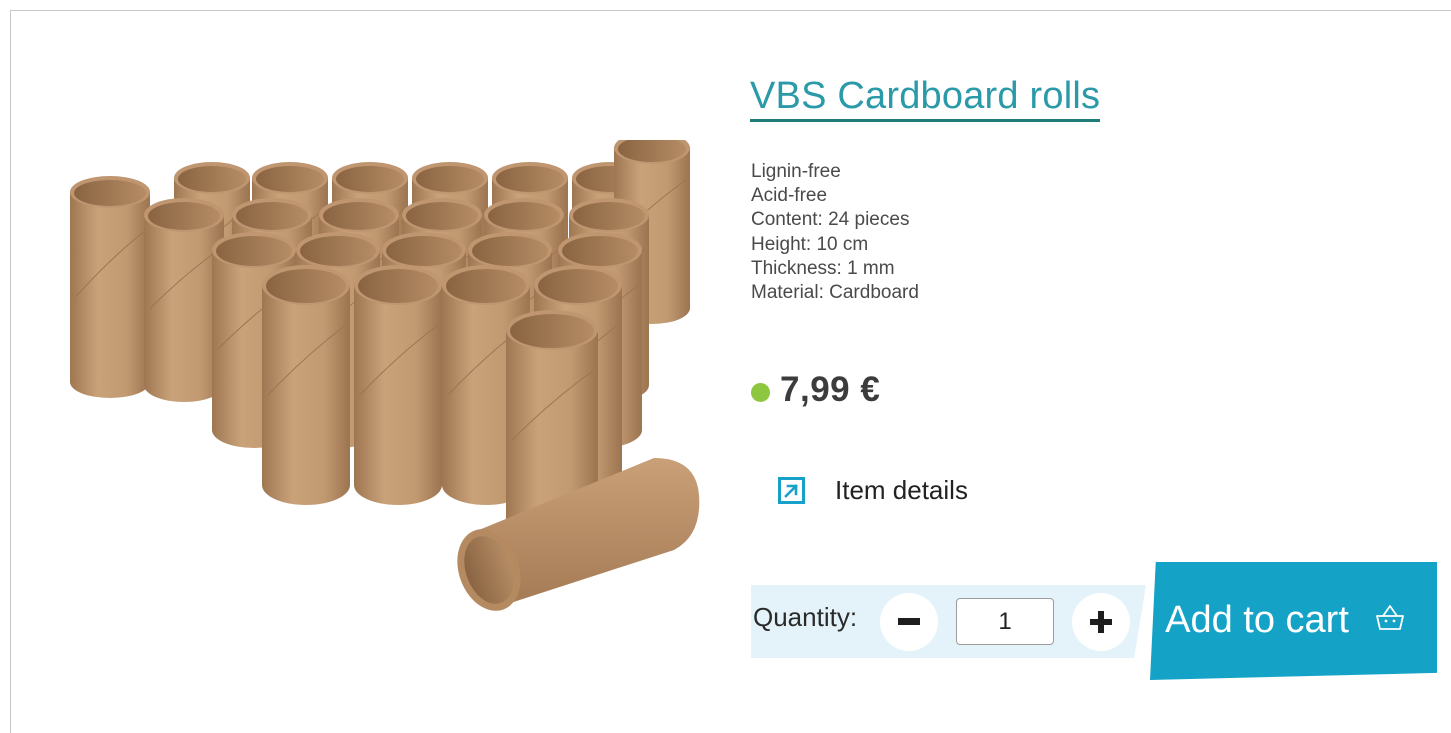 The image size is (1451, 733). I want to click on feature-item: Thickness: 1 mm, so click(823, 268).